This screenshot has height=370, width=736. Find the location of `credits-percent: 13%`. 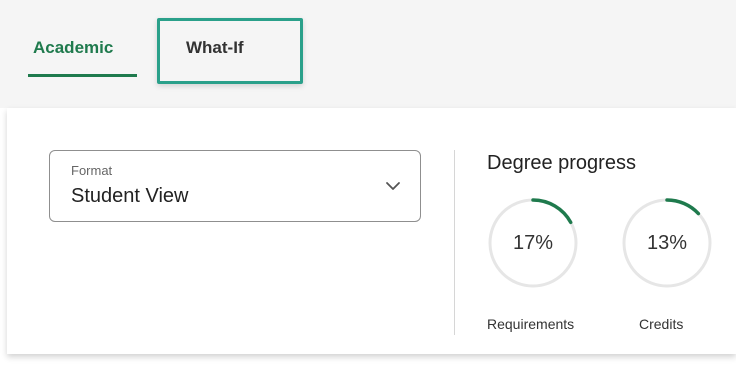

credits-percent: 13% is located at coordinates (667, 242).